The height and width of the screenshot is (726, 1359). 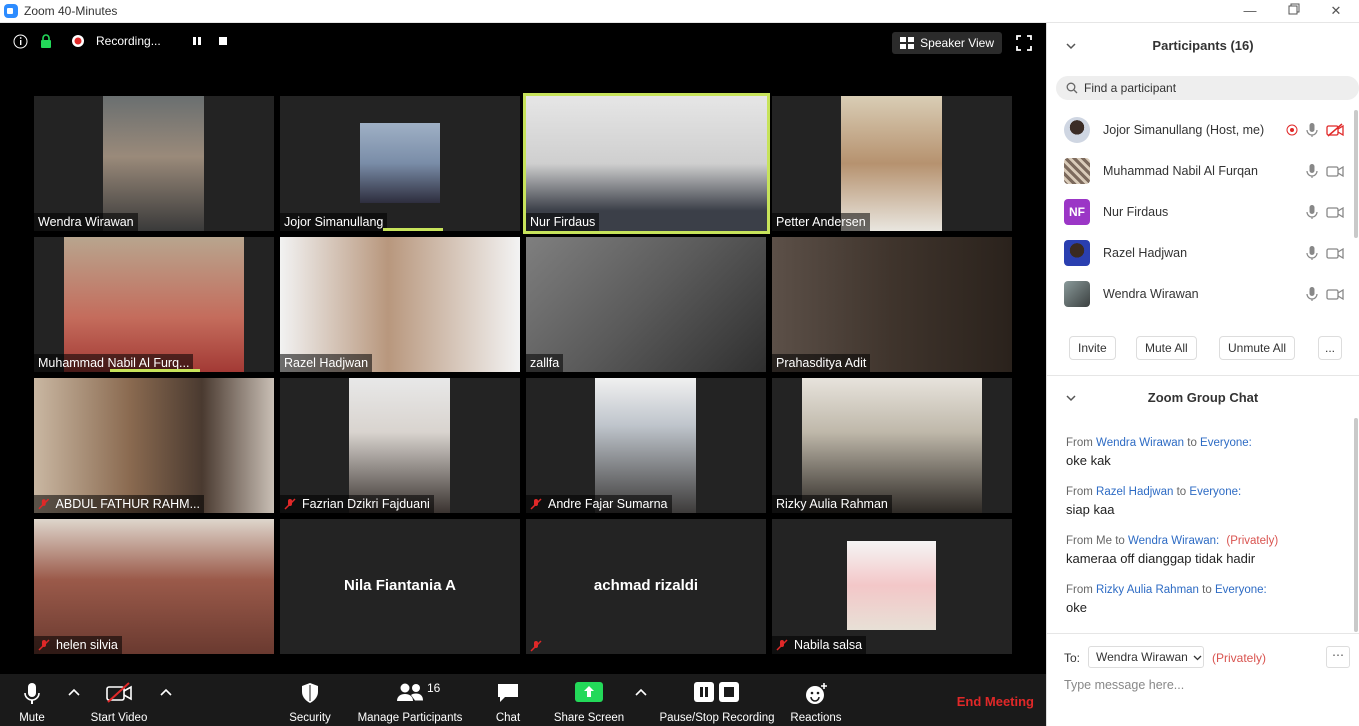 I want to click on participant-row: NF Nur Firdaus, so click(x=1204, y=212).